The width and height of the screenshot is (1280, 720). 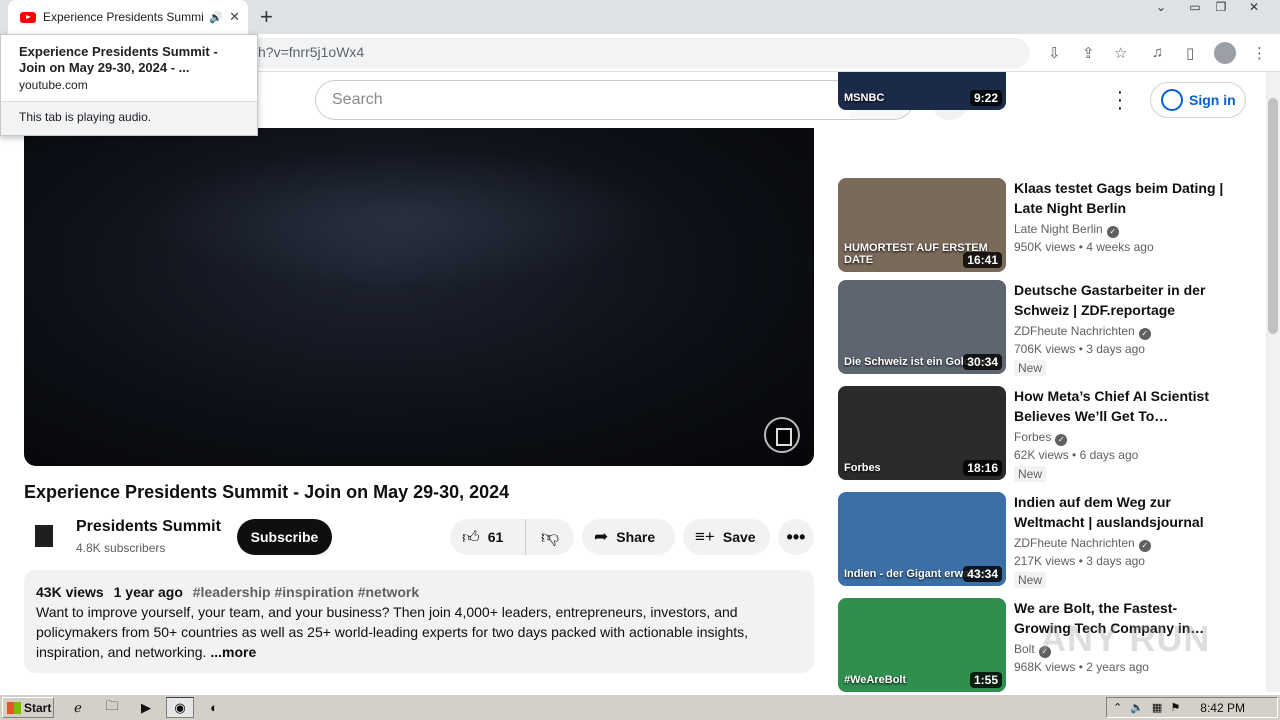 I want to click on channel-avatar, so click(x=44, y=536).